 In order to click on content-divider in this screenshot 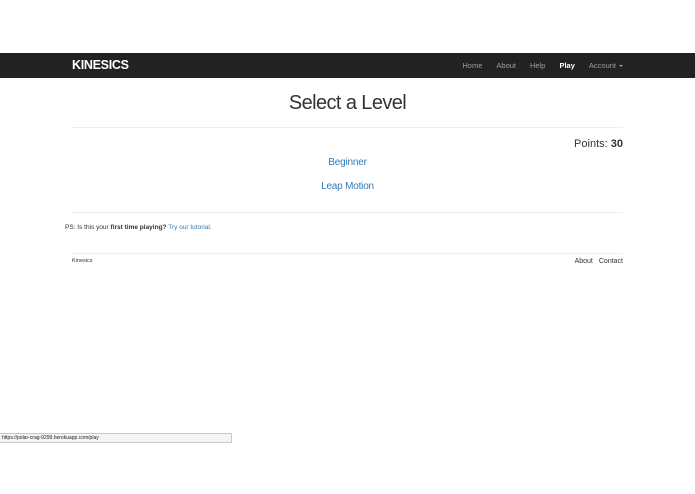, I will do `click(347, 212)`.